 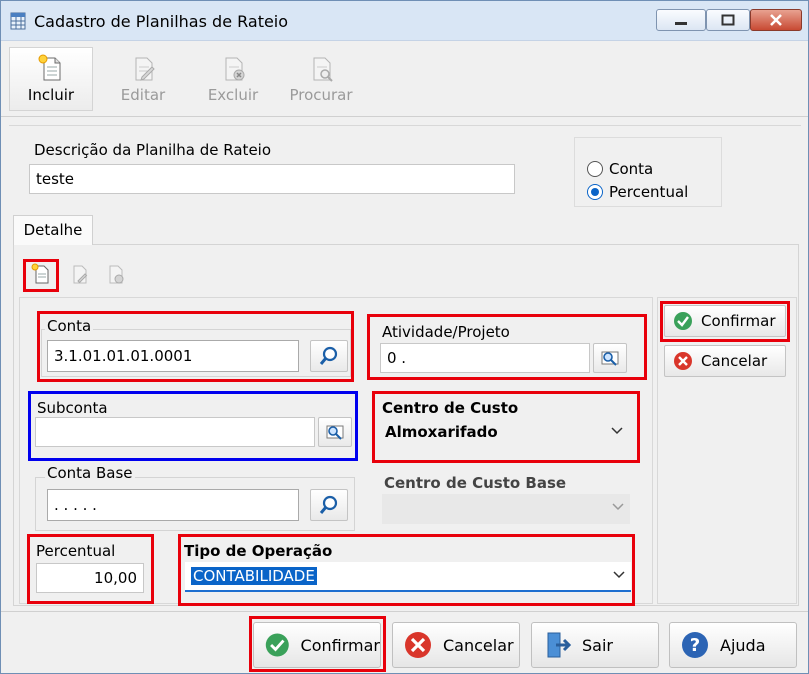 What do you see at coordinates (597, 645) in the screenshot?
I see `footer-sair-label: Sair` at bounding box center [597, 645].